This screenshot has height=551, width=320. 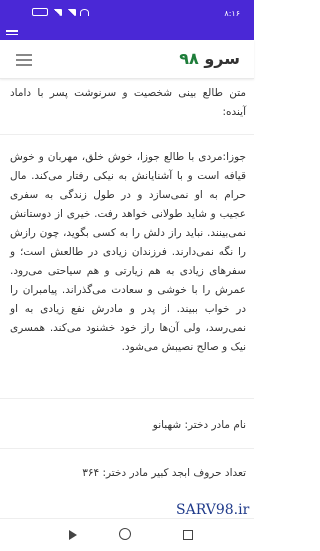 What do you see at coordinates (199, 425) in the screenshot?
I see `mother-name: نام مادر دختر: شهبانو` at bounding box center [199, 425].